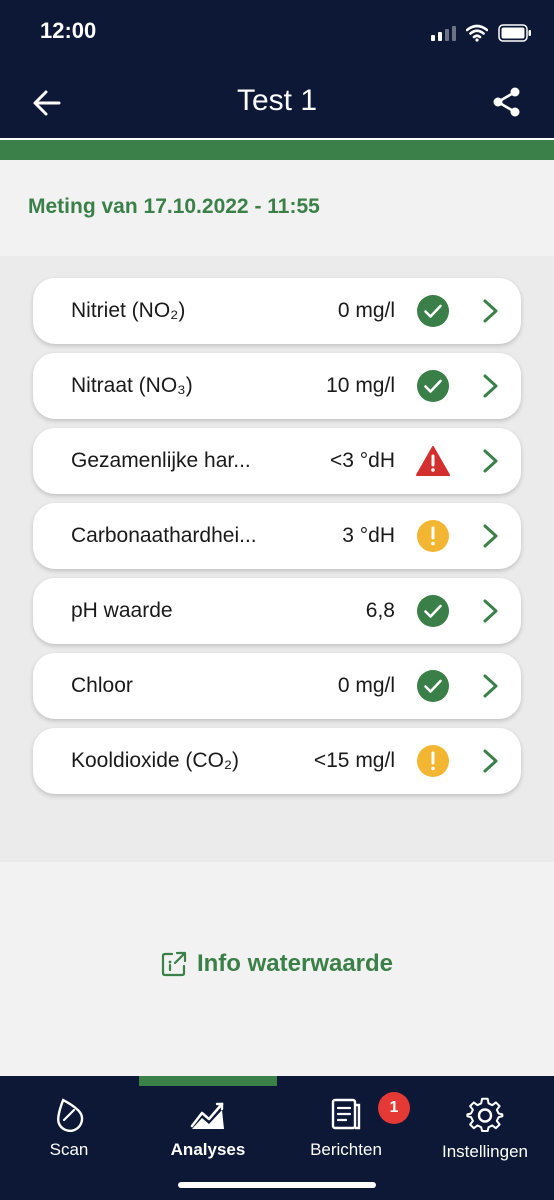  Describe the element at coordinates (485, 1136) in the screenshot. I see `tab-instellingen: Instellingen` at that location.